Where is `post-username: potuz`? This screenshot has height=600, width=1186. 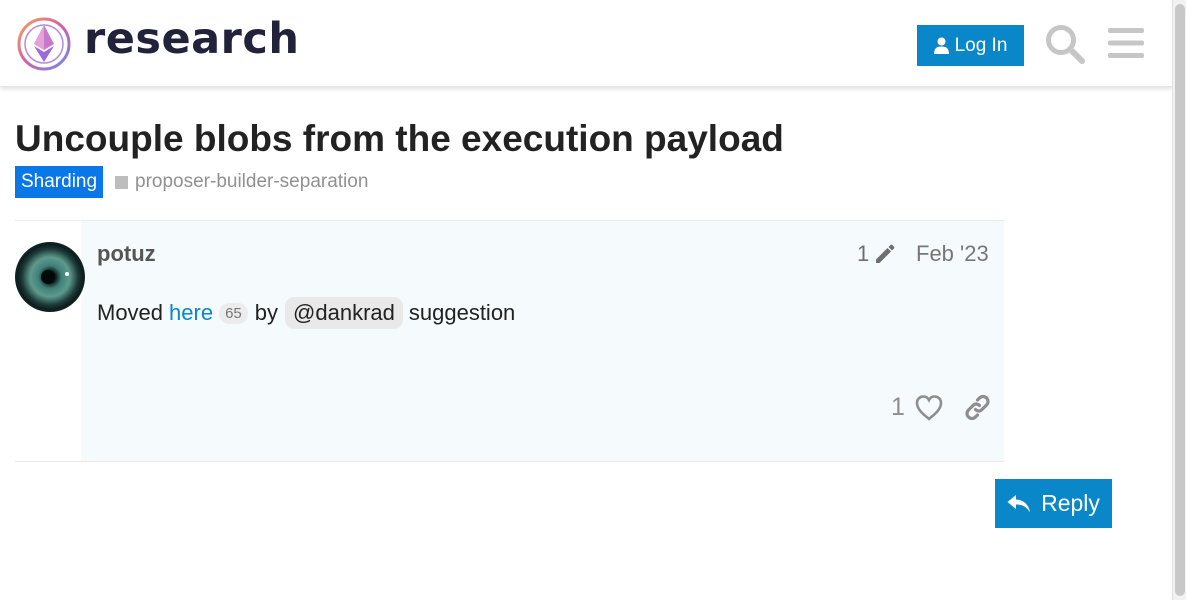 post-username: potuz is located at coordinates (126, 254).